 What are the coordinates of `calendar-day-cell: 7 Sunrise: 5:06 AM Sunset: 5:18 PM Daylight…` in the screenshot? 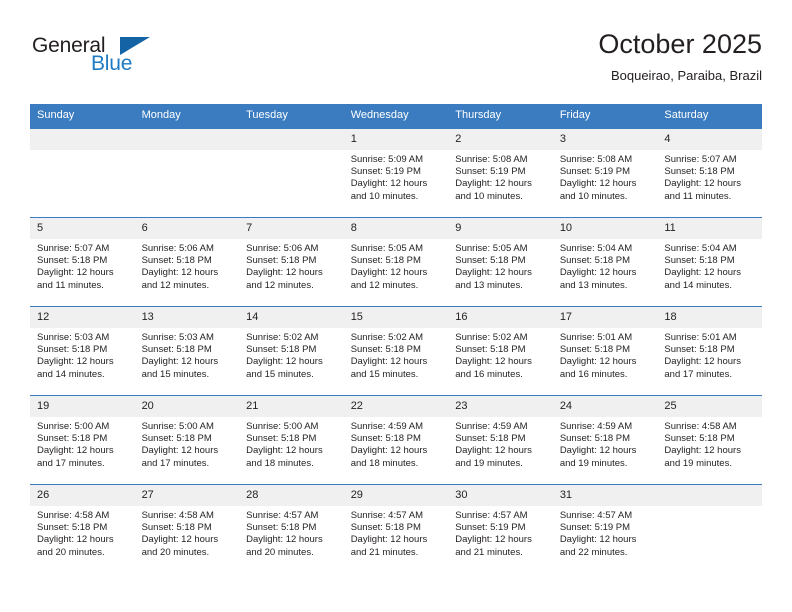 It's located at (291, 262).